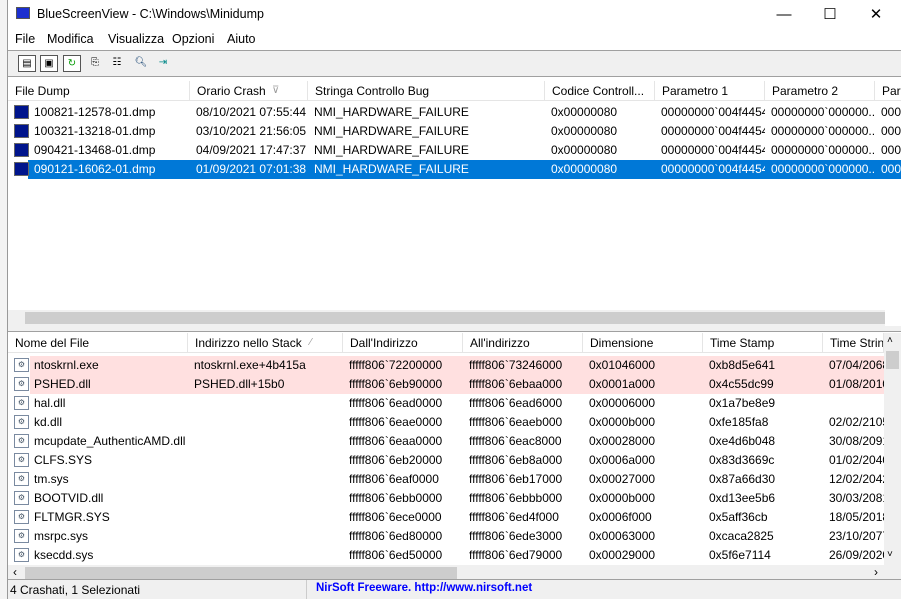  I want to click on table-cell: fffff806`6eb17000, so click(516, 479).